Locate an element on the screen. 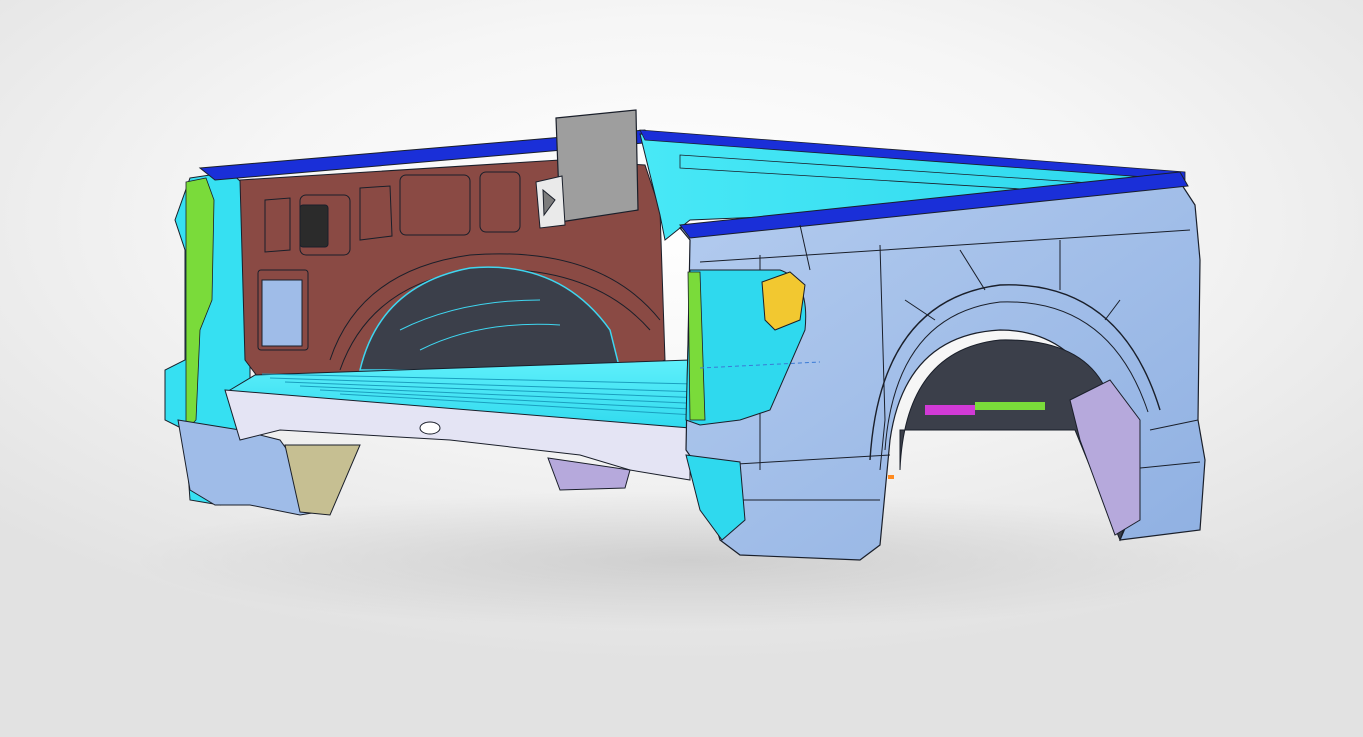 Image resolution: width=1363 pixels, height=737 pixels. tie-down-cleat is located at coordinates (314, 226).